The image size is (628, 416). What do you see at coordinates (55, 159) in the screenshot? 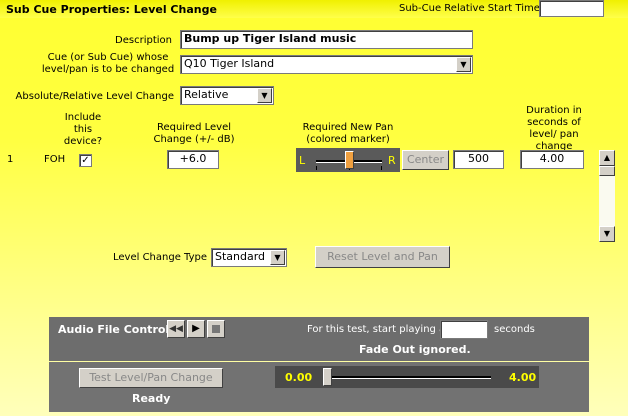
I see `device-name: FOH` at bounding box center [55, 159].